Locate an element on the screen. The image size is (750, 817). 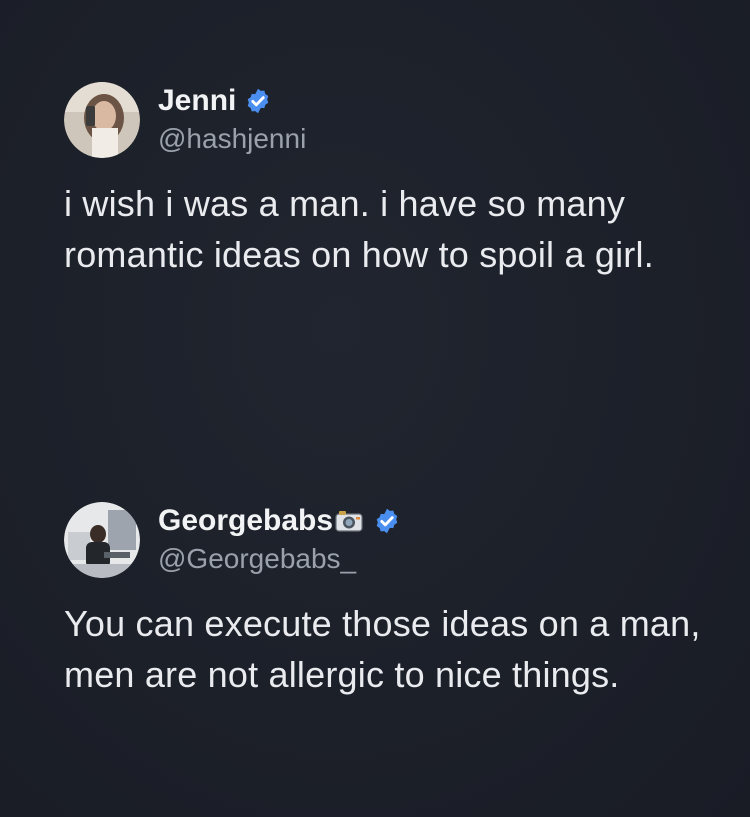
user-handle: @Georgebabs_ is located at coordinates (279, 559).